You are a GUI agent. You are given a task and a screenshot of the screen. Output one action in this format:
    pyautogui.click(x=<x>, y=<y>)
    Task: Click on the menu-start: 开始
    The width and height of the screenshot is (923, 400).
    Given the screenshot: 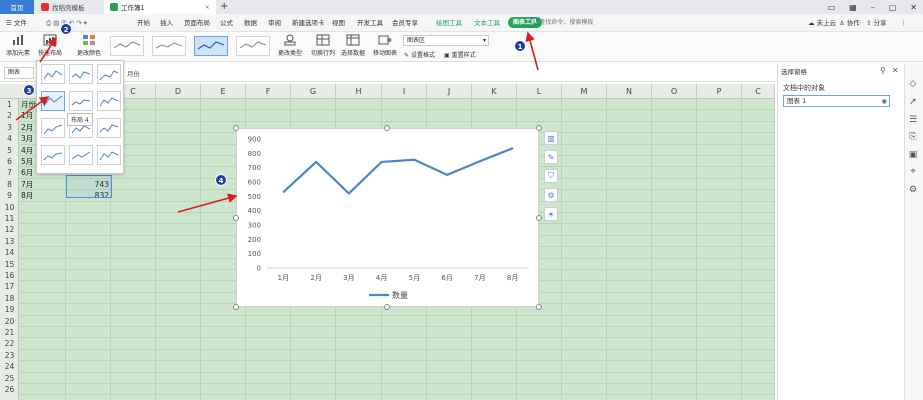 What is the action you would take?
    pyautogui.click(x=143, y=23)
    